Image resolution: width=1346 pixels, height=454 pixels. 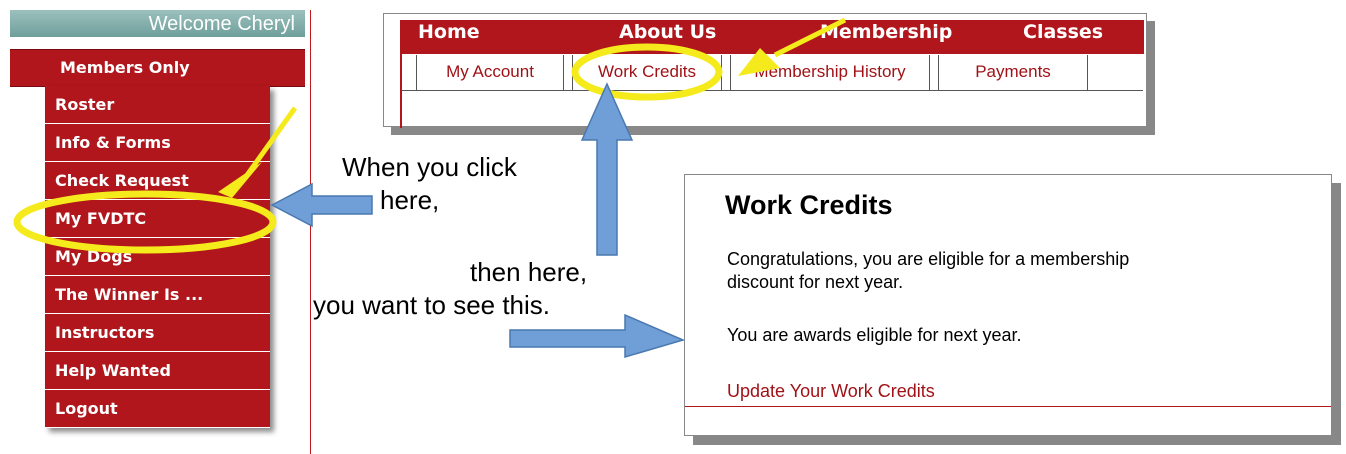 I want to click on blue-arrow-up, so click(x=607, y=169).